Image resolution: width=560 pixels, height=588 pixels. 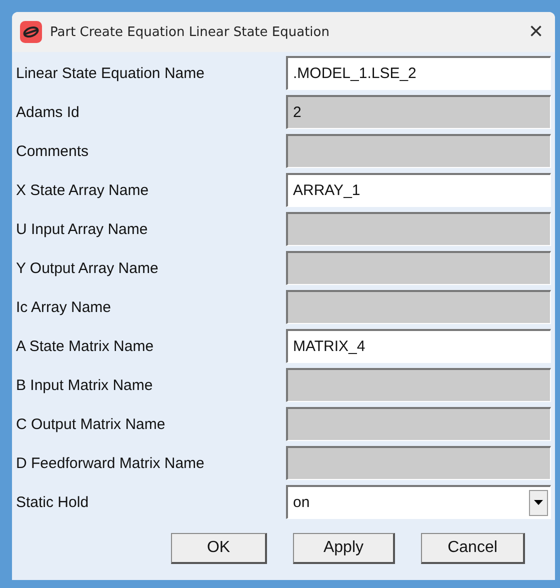 I want to click on dialog-button: Apply, so click(x=344, y=548).